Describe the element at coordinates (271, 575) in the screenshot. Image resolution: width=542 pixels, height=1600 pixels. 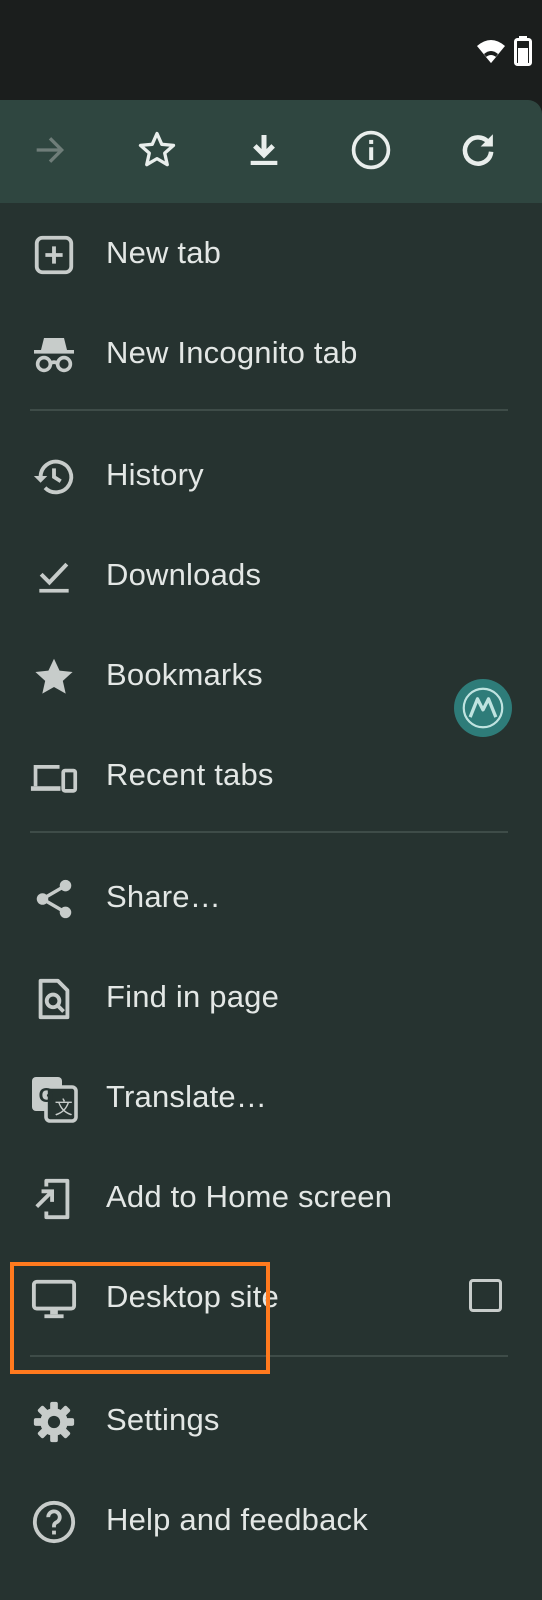
I see `menu-item-downloads: Downloads` at that location.